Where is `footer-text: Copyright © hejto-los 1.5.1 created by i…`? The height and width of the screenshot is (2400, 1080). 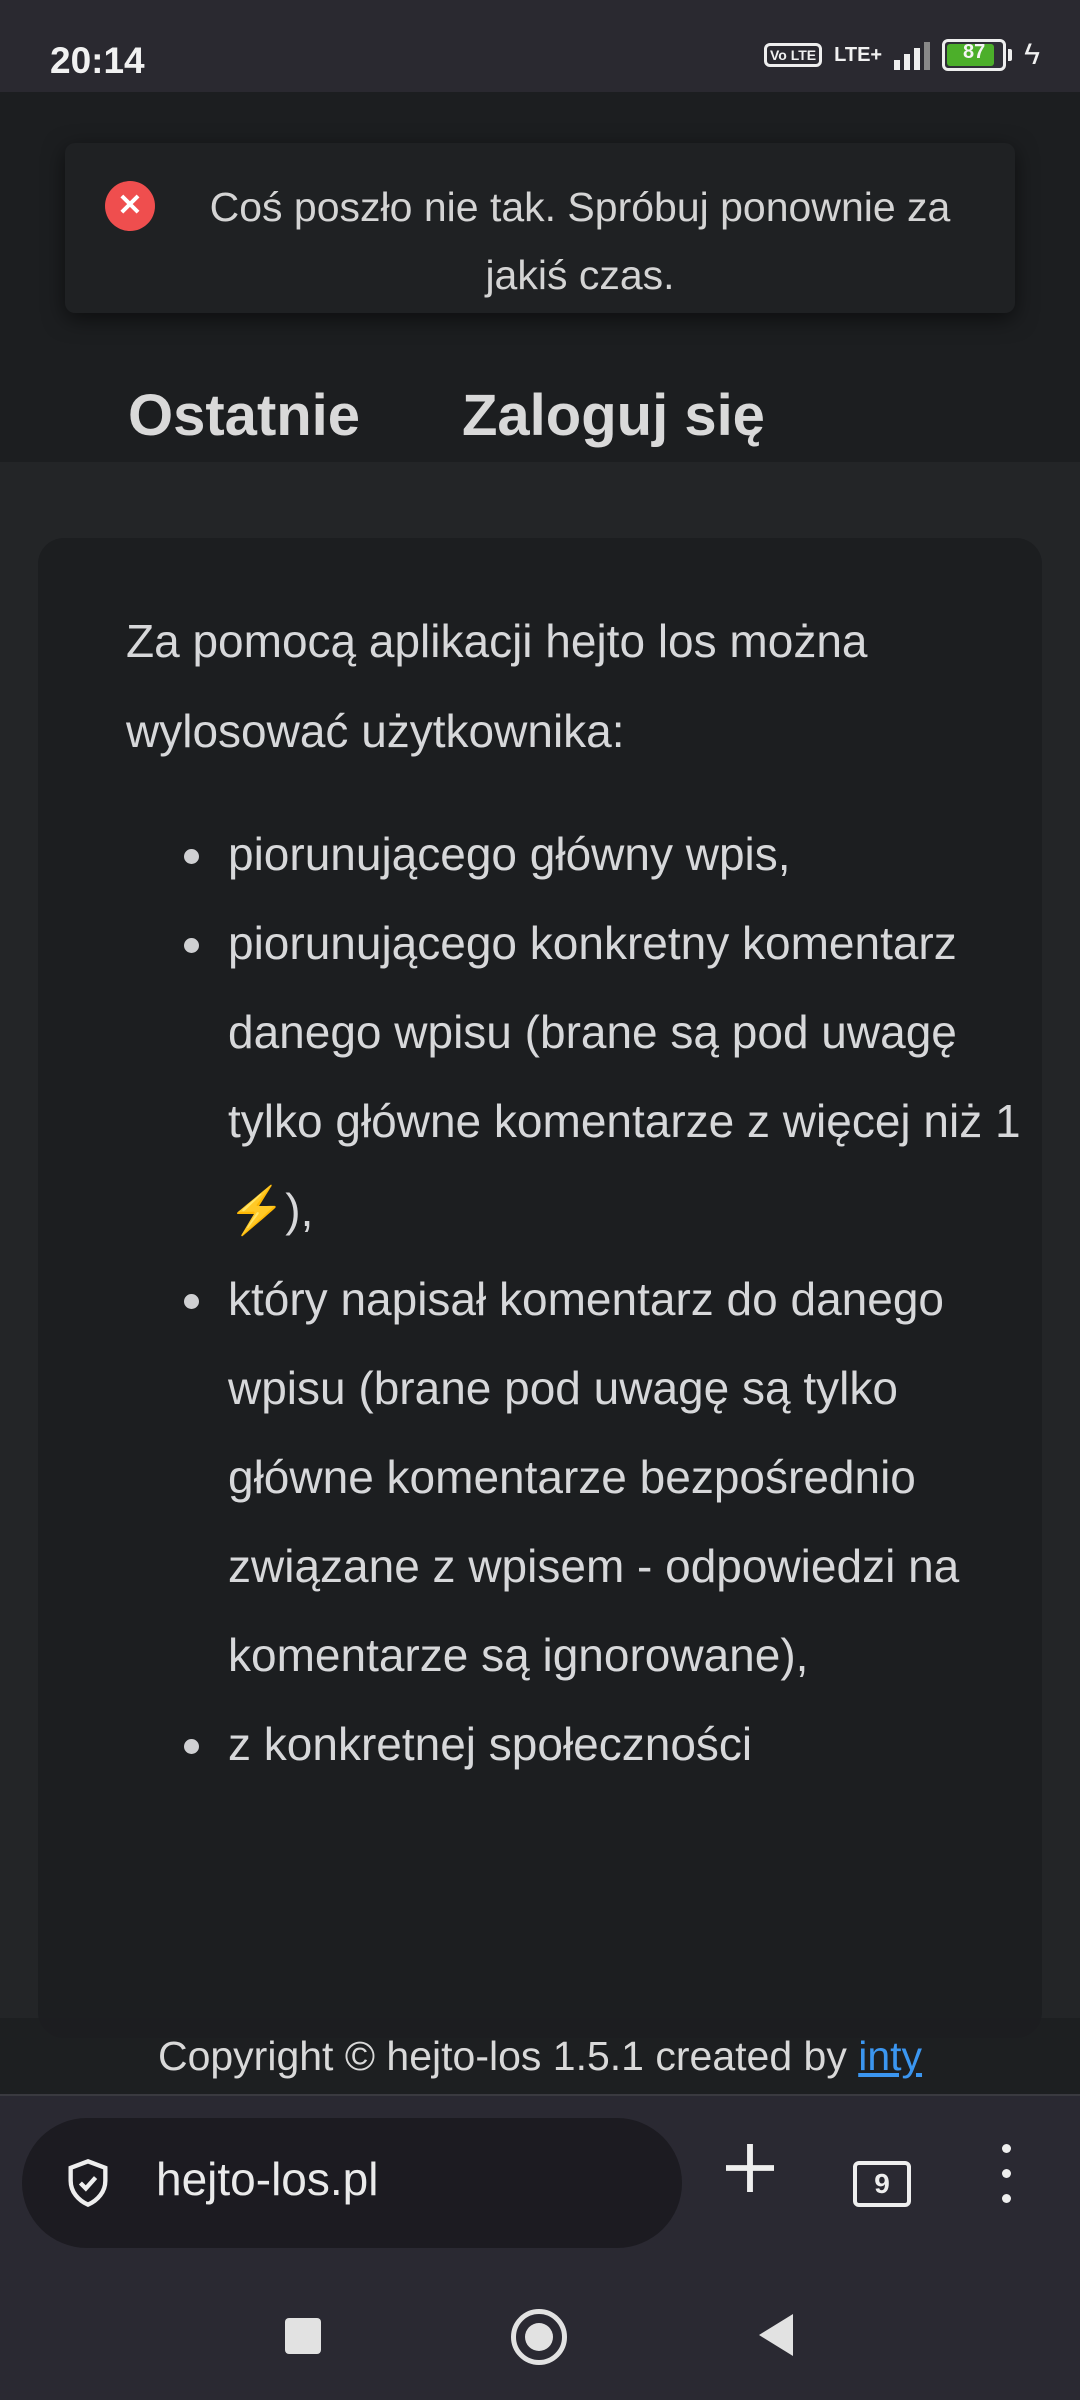 footer-text: Copyright © hejto-los 1.5.1 created by i… is located at coordinates (540, 2056).